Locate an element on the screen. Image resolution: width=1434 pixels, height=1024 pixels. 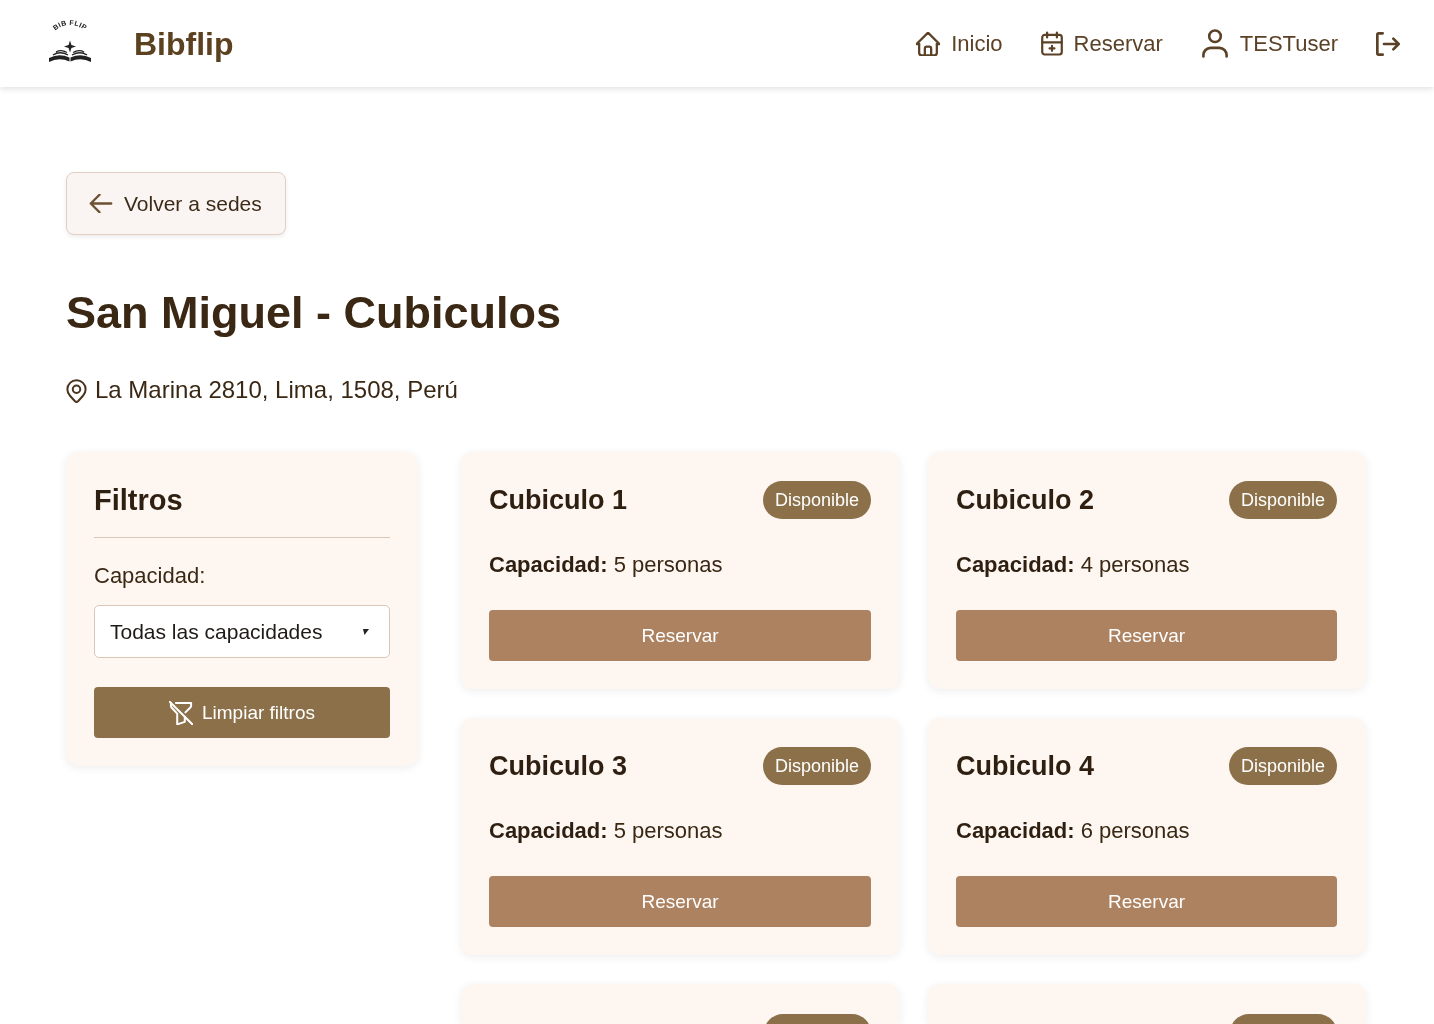
reserve-link: Reservar is located at coordinates (1101, 43).